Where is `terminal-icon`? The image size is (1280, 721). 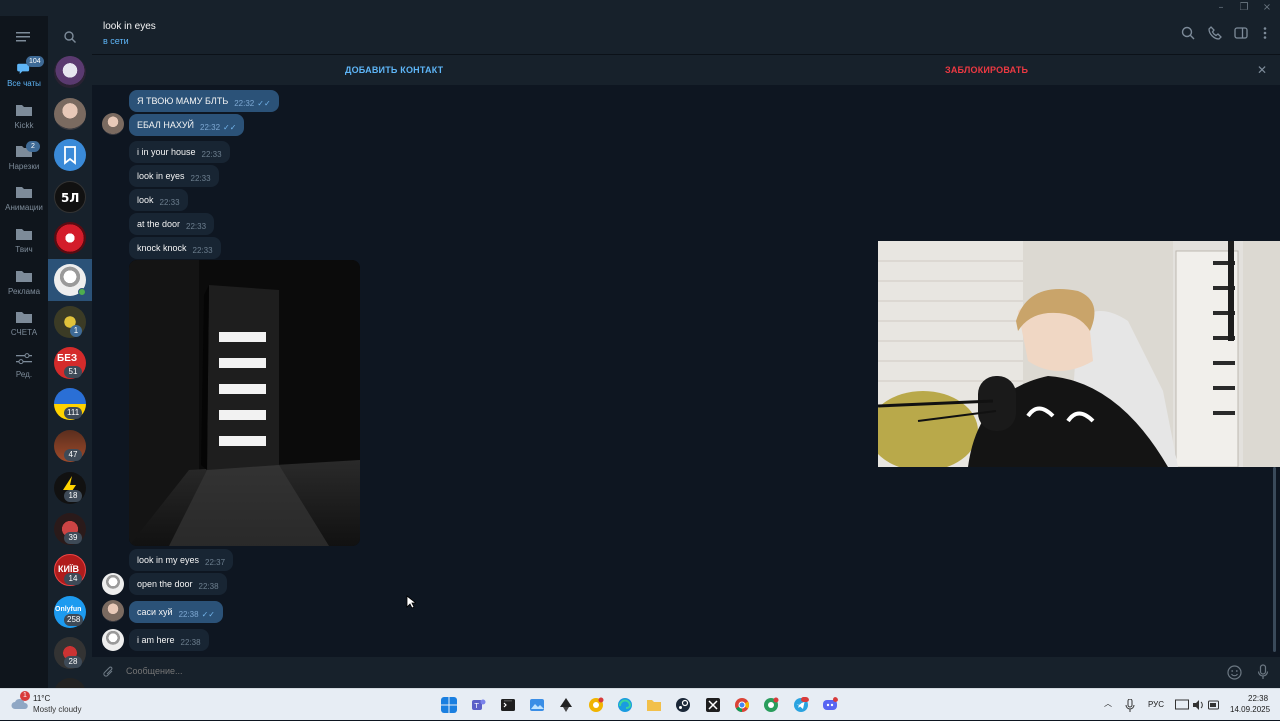
terminal-icon is located at coordinates (508, 705).